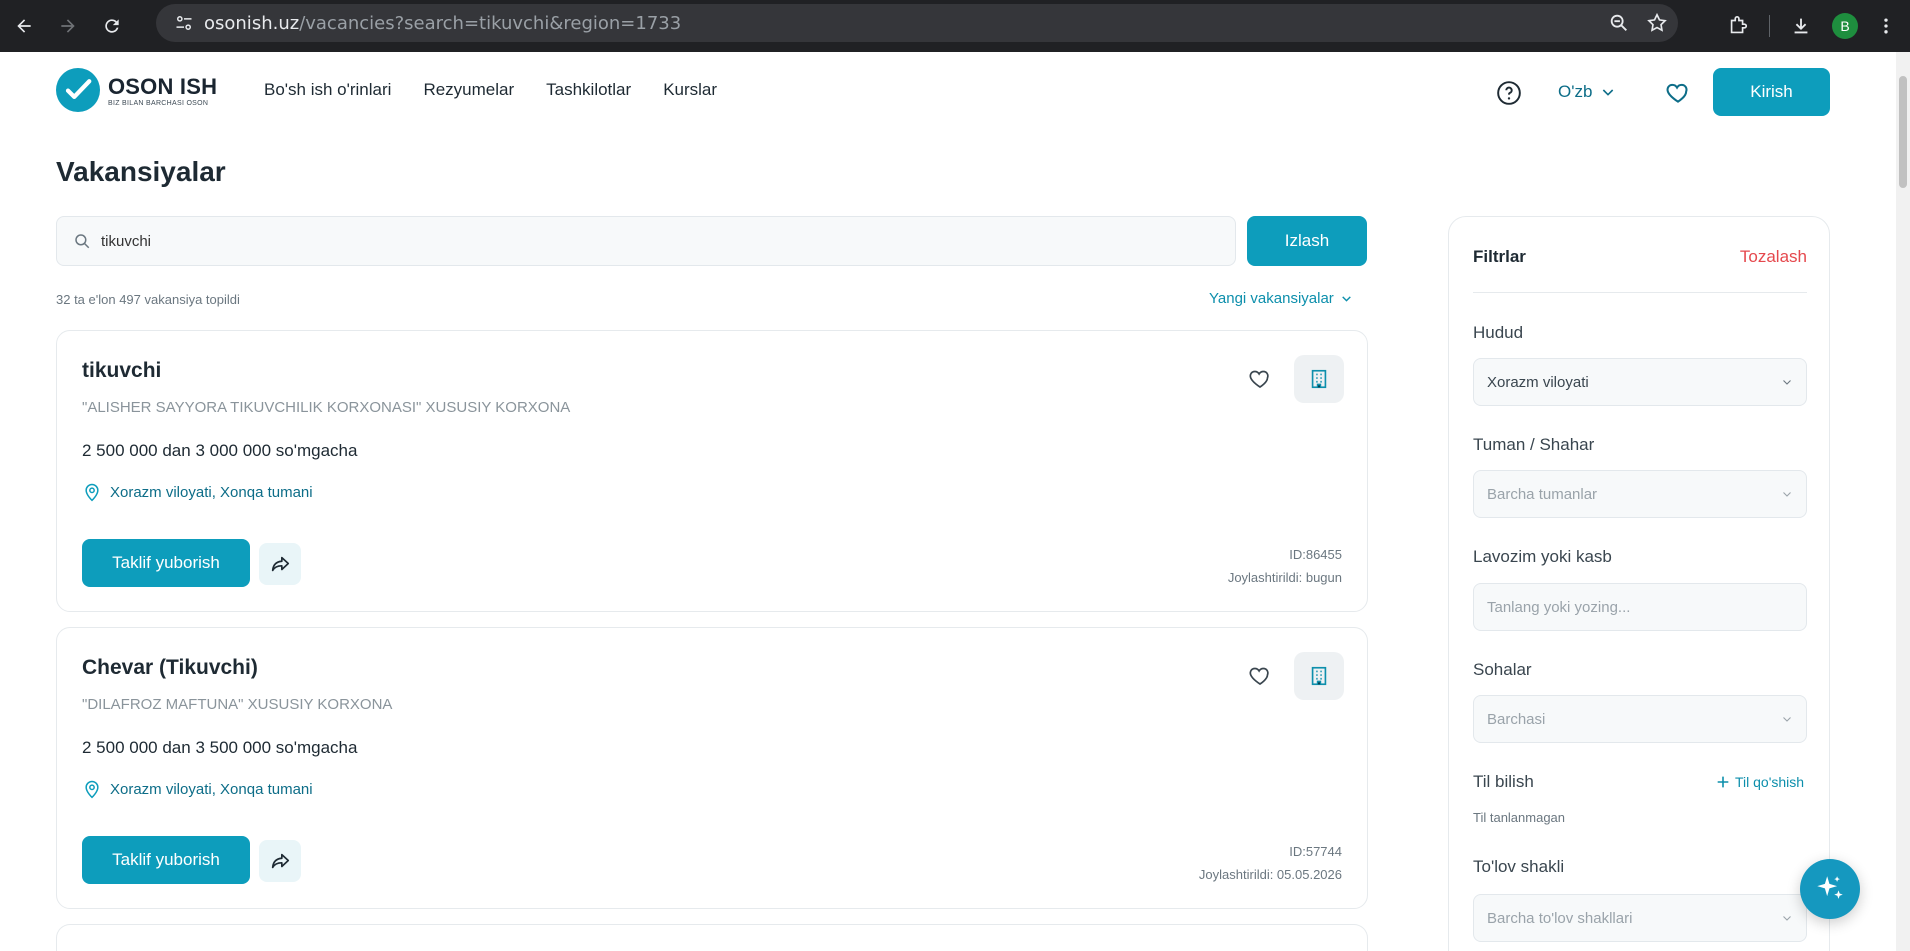 The width and height of the screenshot is (1910, 951). What do you see at coordinates (1270, 863) in the screenshot?
I see `vacancy-meta: ID:57744 Joylashtirildi: 05.05.2026` at bounding box center [1270, 863].